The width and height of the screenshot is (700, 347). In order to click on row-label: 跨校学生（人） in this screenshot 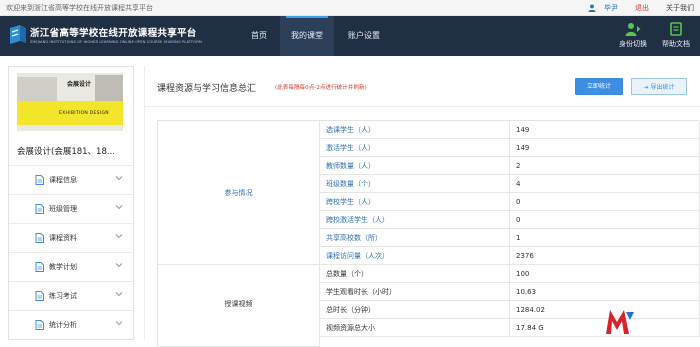, I will do `click(415, 202)`.